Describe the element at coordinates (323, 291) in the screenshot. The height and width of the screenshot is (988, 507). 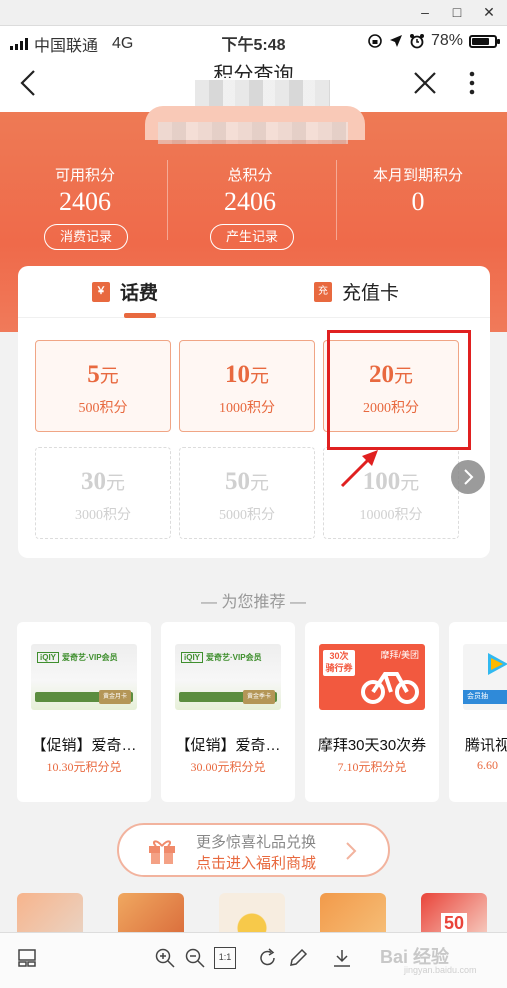
I see `recharge-icon: 充` at that location.